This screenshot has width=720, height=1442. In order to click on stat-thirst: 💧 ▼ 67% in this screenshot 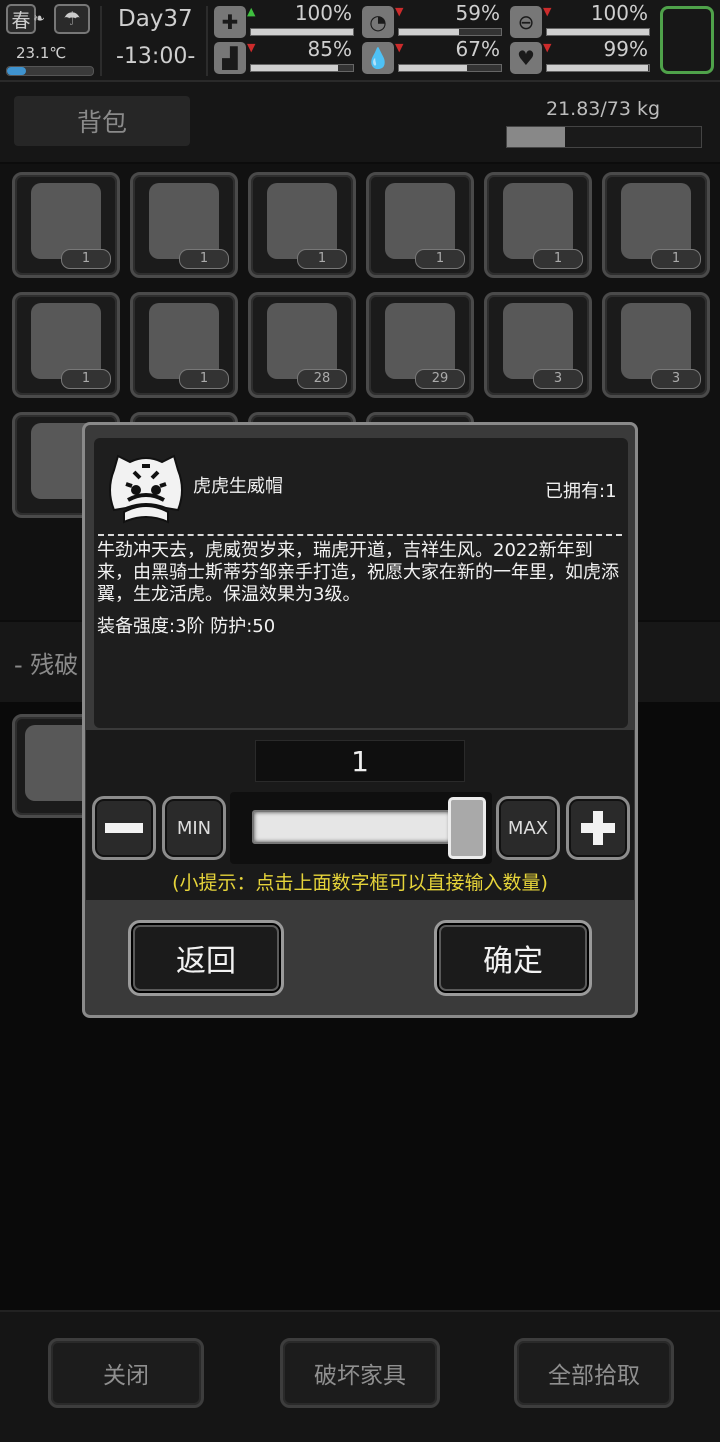, I will do `click(432, 56)`.